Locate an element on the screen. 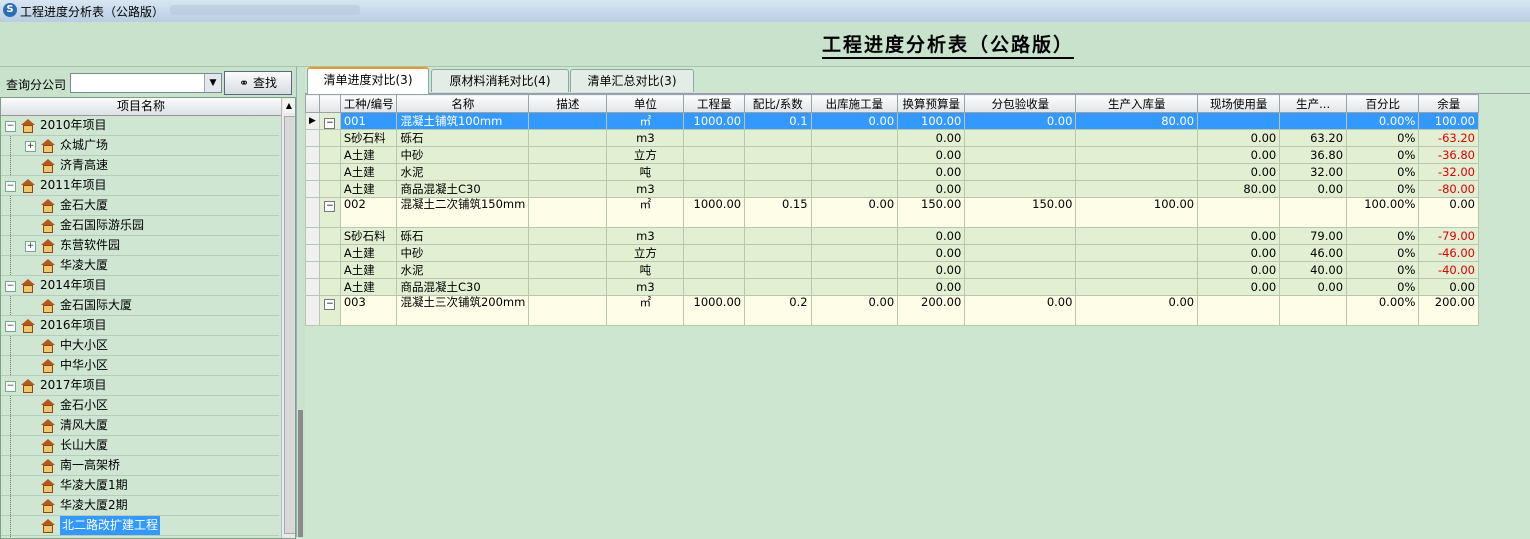 The width and height of the screenshot is (1530, 539). grid-cell: 水泥 is located at coordinates (463, 270).